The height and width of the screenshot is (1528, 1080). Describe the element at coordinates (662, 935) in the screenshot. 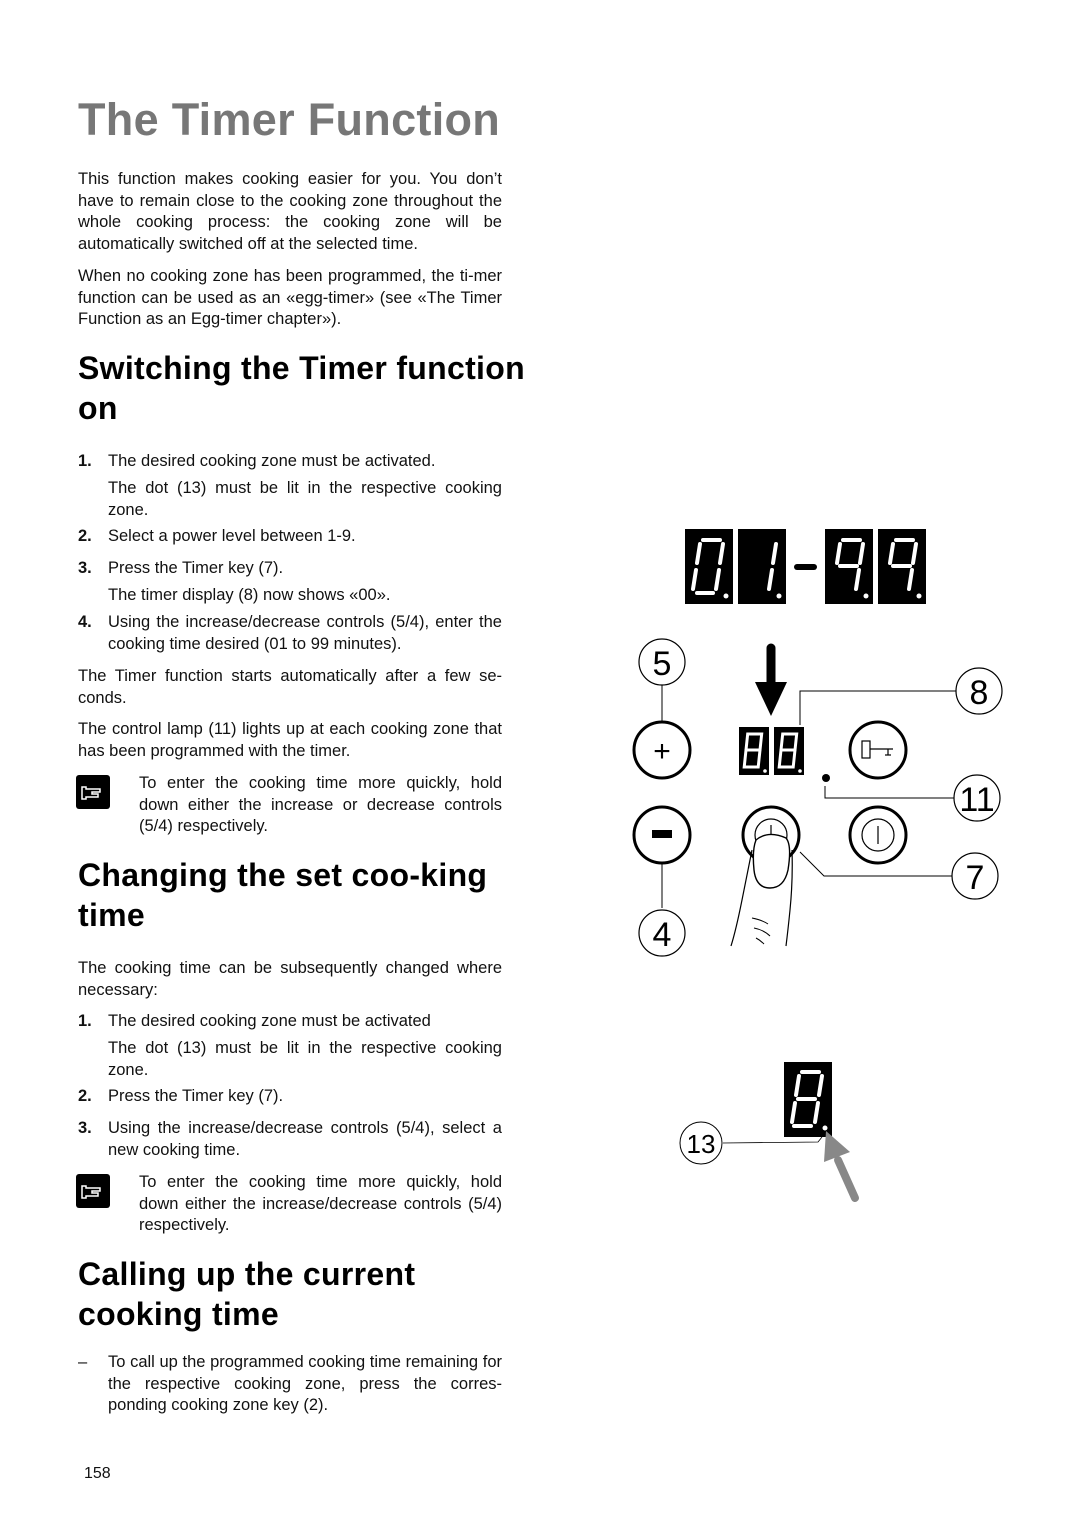

I see `callout-label-4: 4` at that location.